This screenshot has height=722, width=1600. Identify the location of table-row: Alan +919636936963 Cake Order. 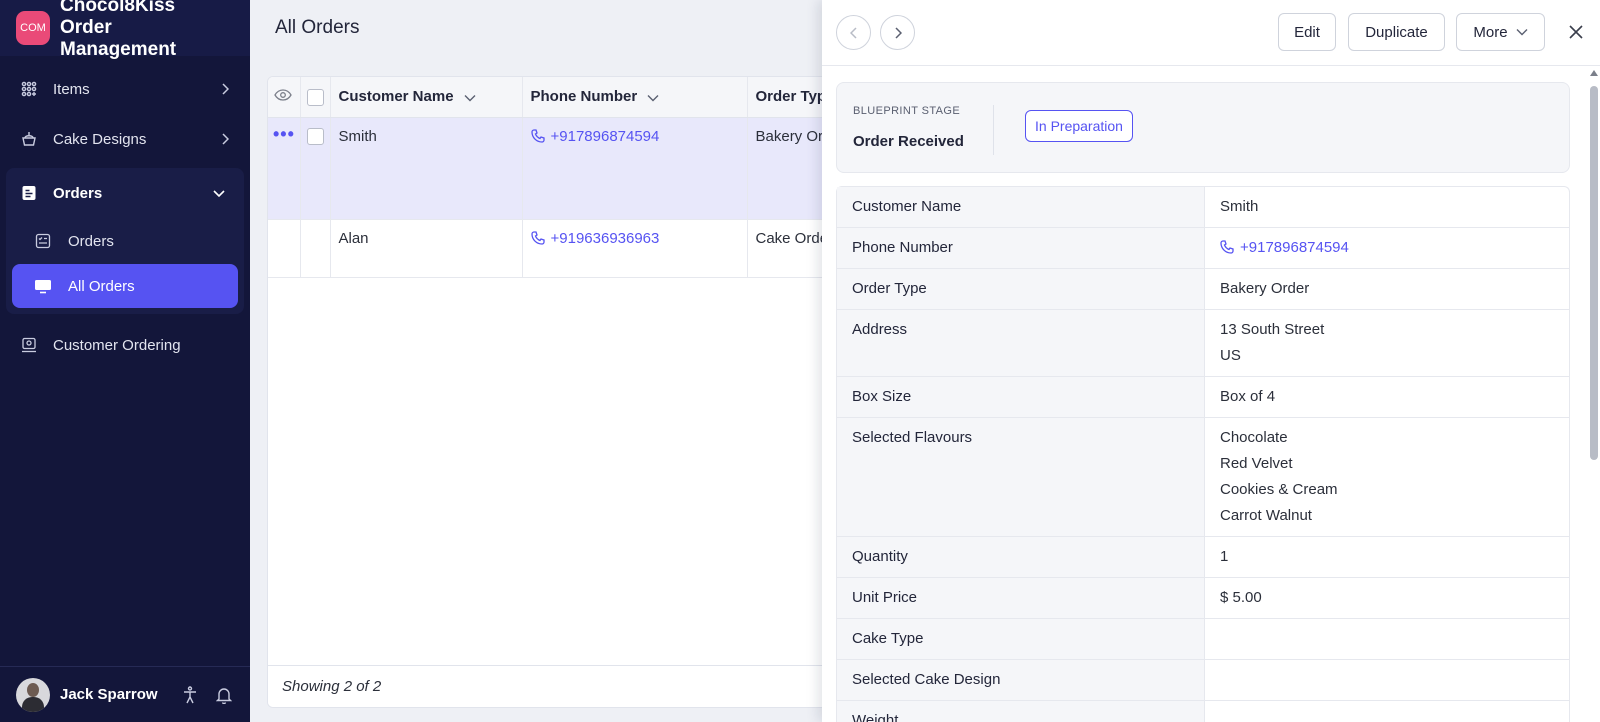
(547, 248).